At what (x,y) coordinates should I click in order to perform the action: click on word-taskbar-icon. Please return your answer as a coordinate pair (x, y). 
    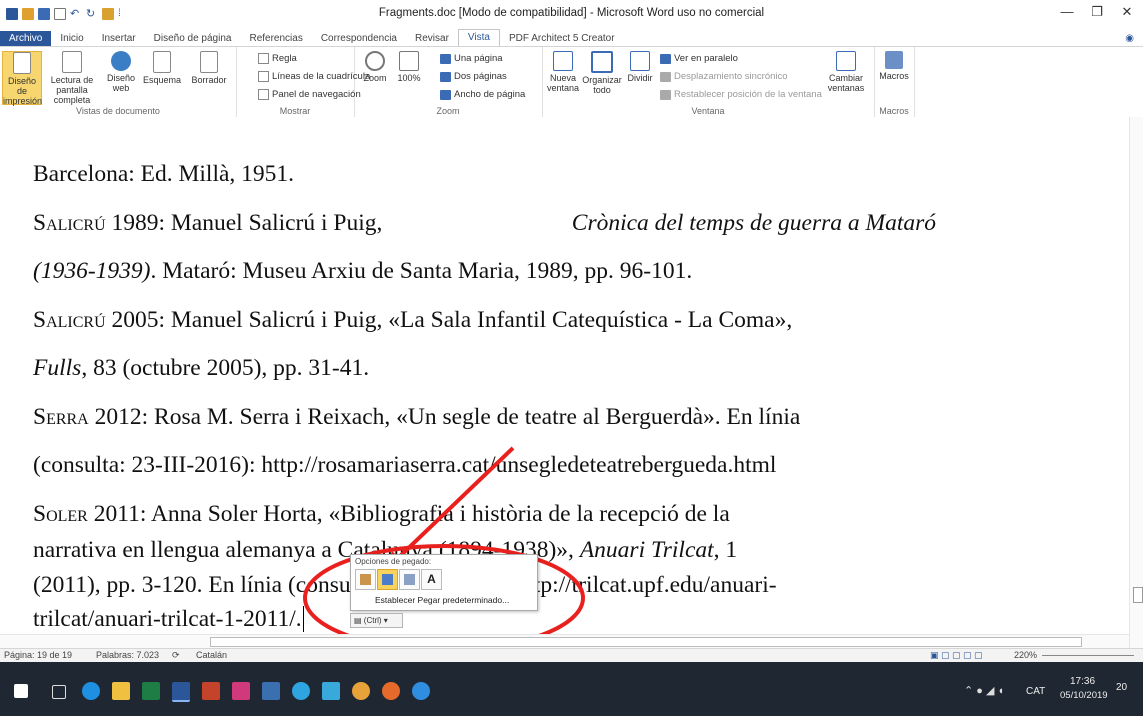
    Looking at the image, I should click on (181, 692).